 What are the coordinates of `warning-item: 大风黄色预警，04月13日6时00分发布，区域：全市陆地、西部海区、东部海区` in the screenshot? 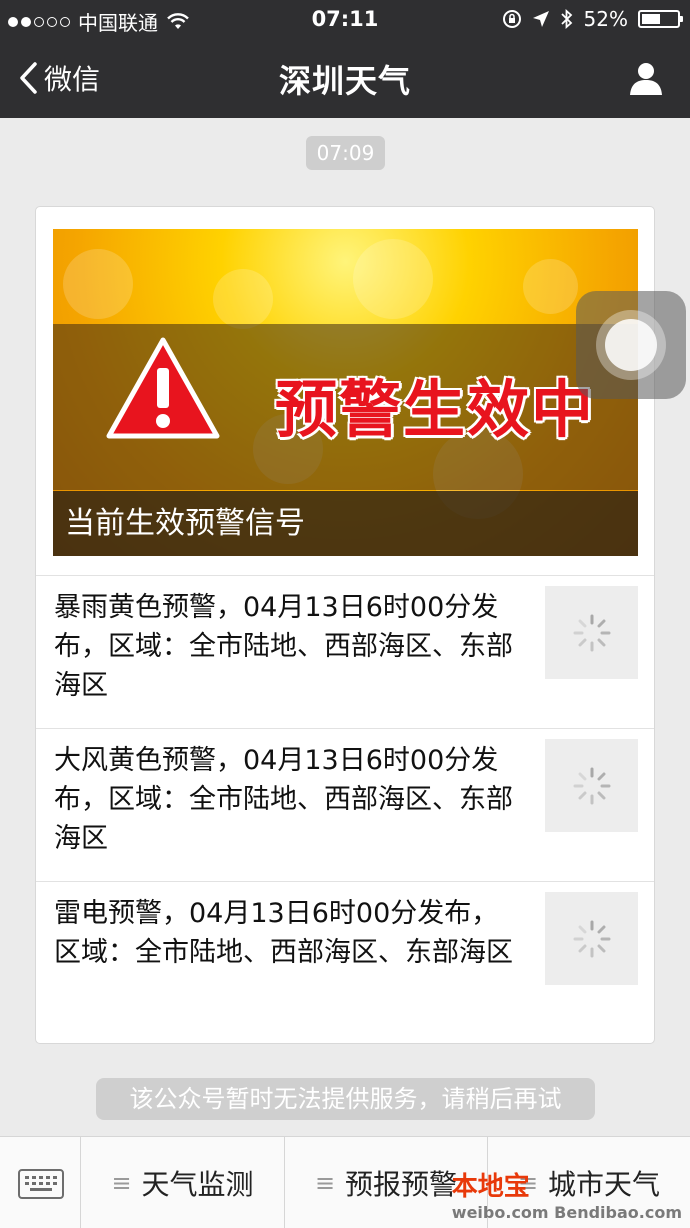 It's located at (345, 804).